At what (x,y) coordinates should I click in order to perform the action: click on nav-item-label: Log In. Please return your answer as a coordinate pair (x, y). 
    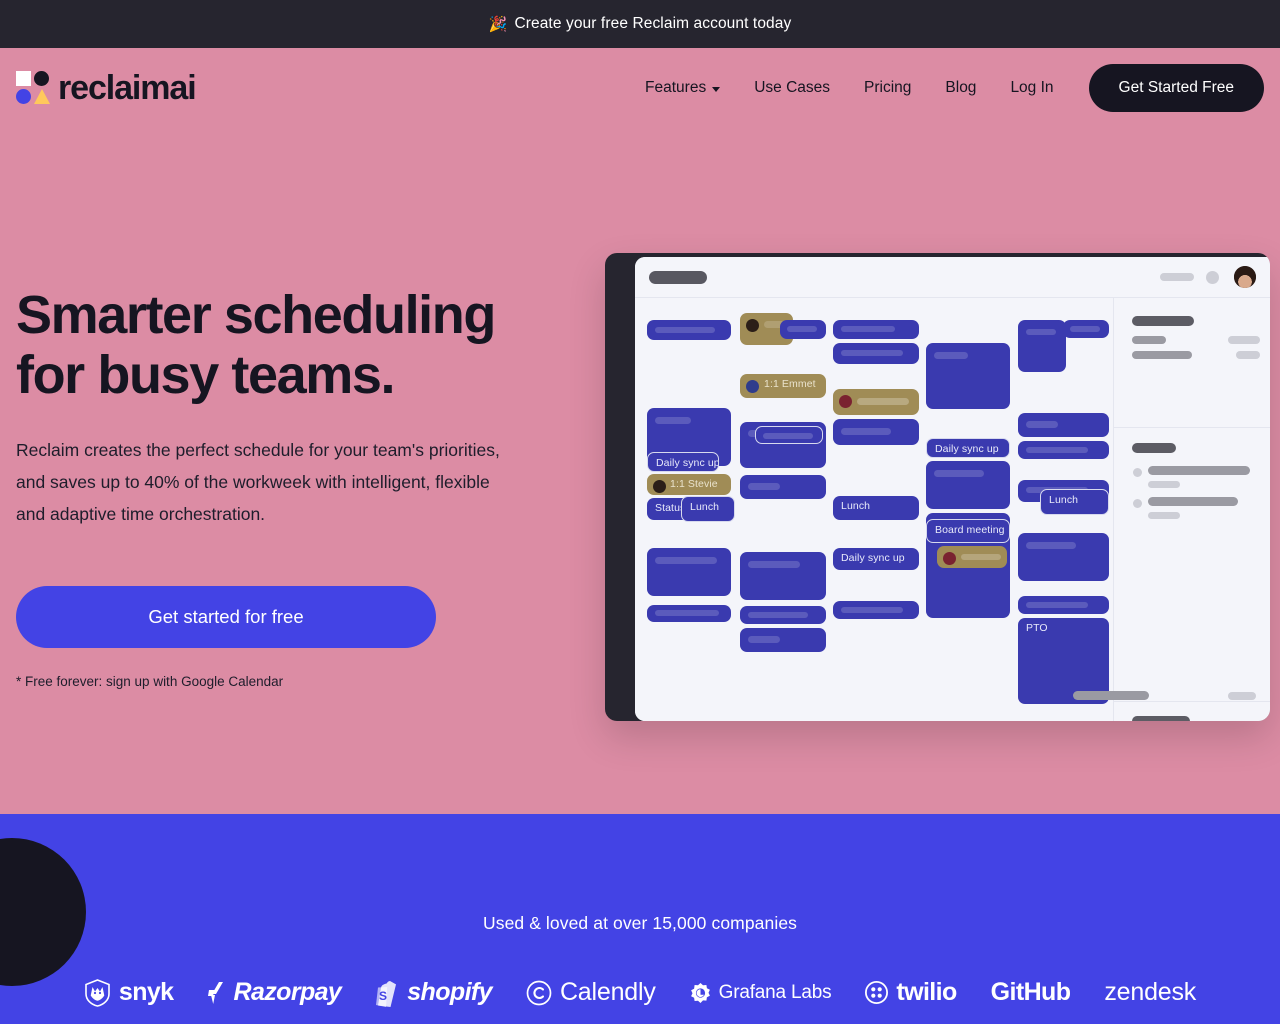
    Looking at the image, I should click on (1032, 87).